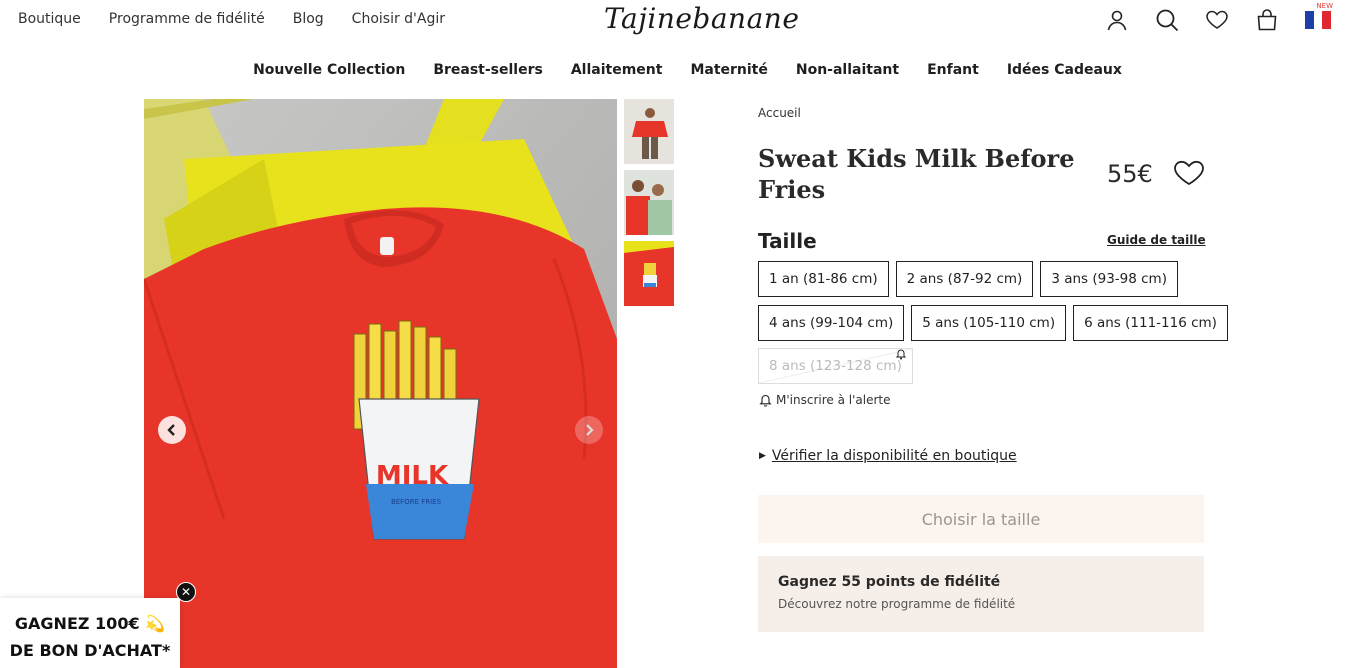  Describe the element at coordinates (762, 456) in the screenshot. I see `caret-right-icon: ▶` at that location.